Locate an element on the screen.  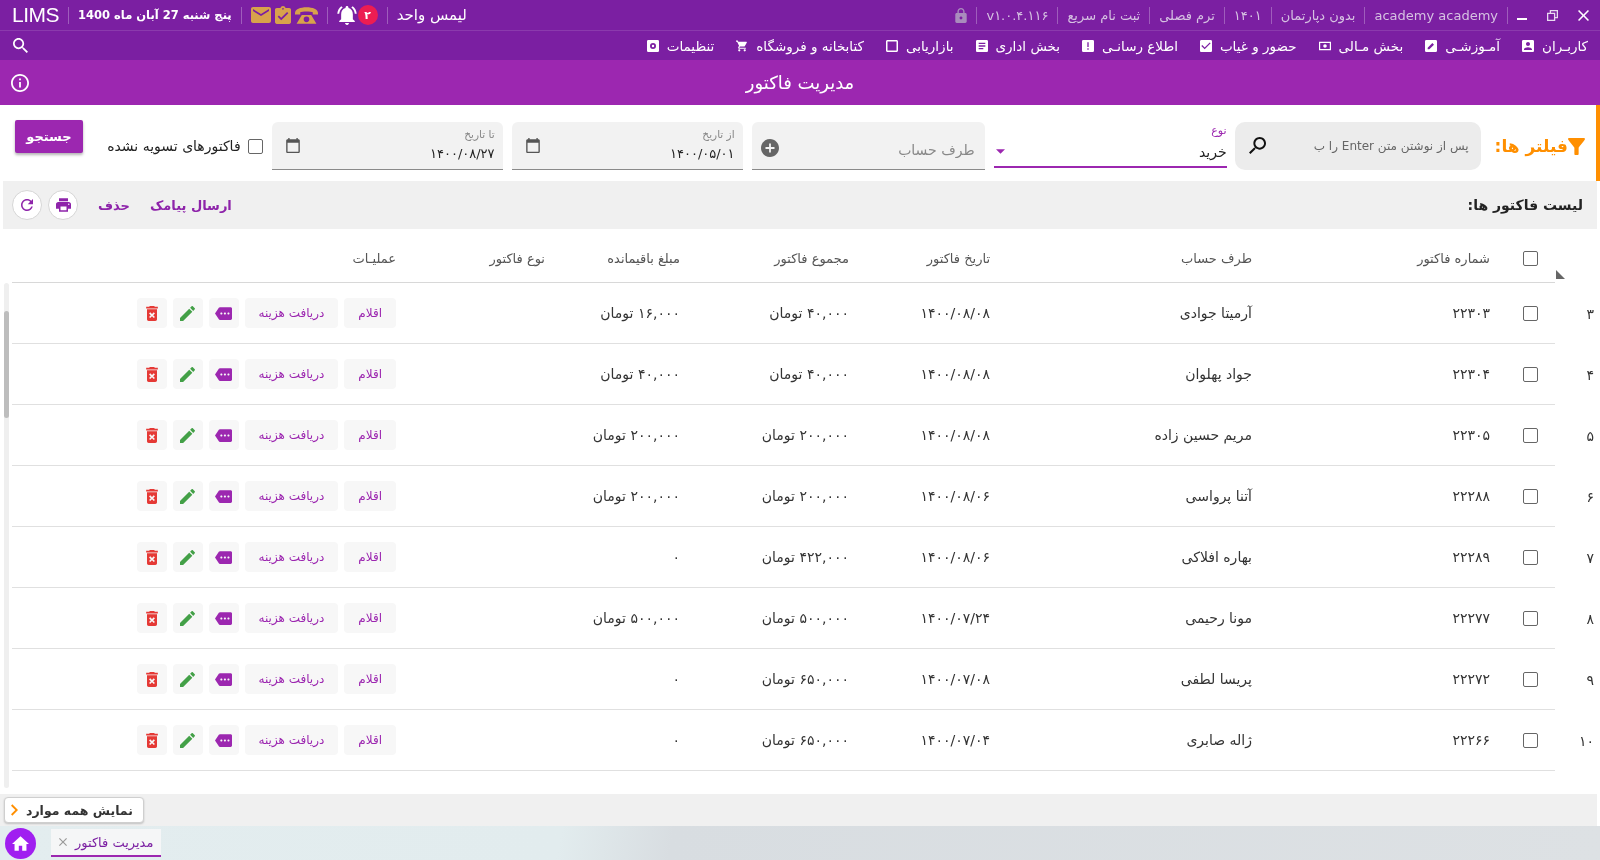
home-button is located at coordinates (20, 843).